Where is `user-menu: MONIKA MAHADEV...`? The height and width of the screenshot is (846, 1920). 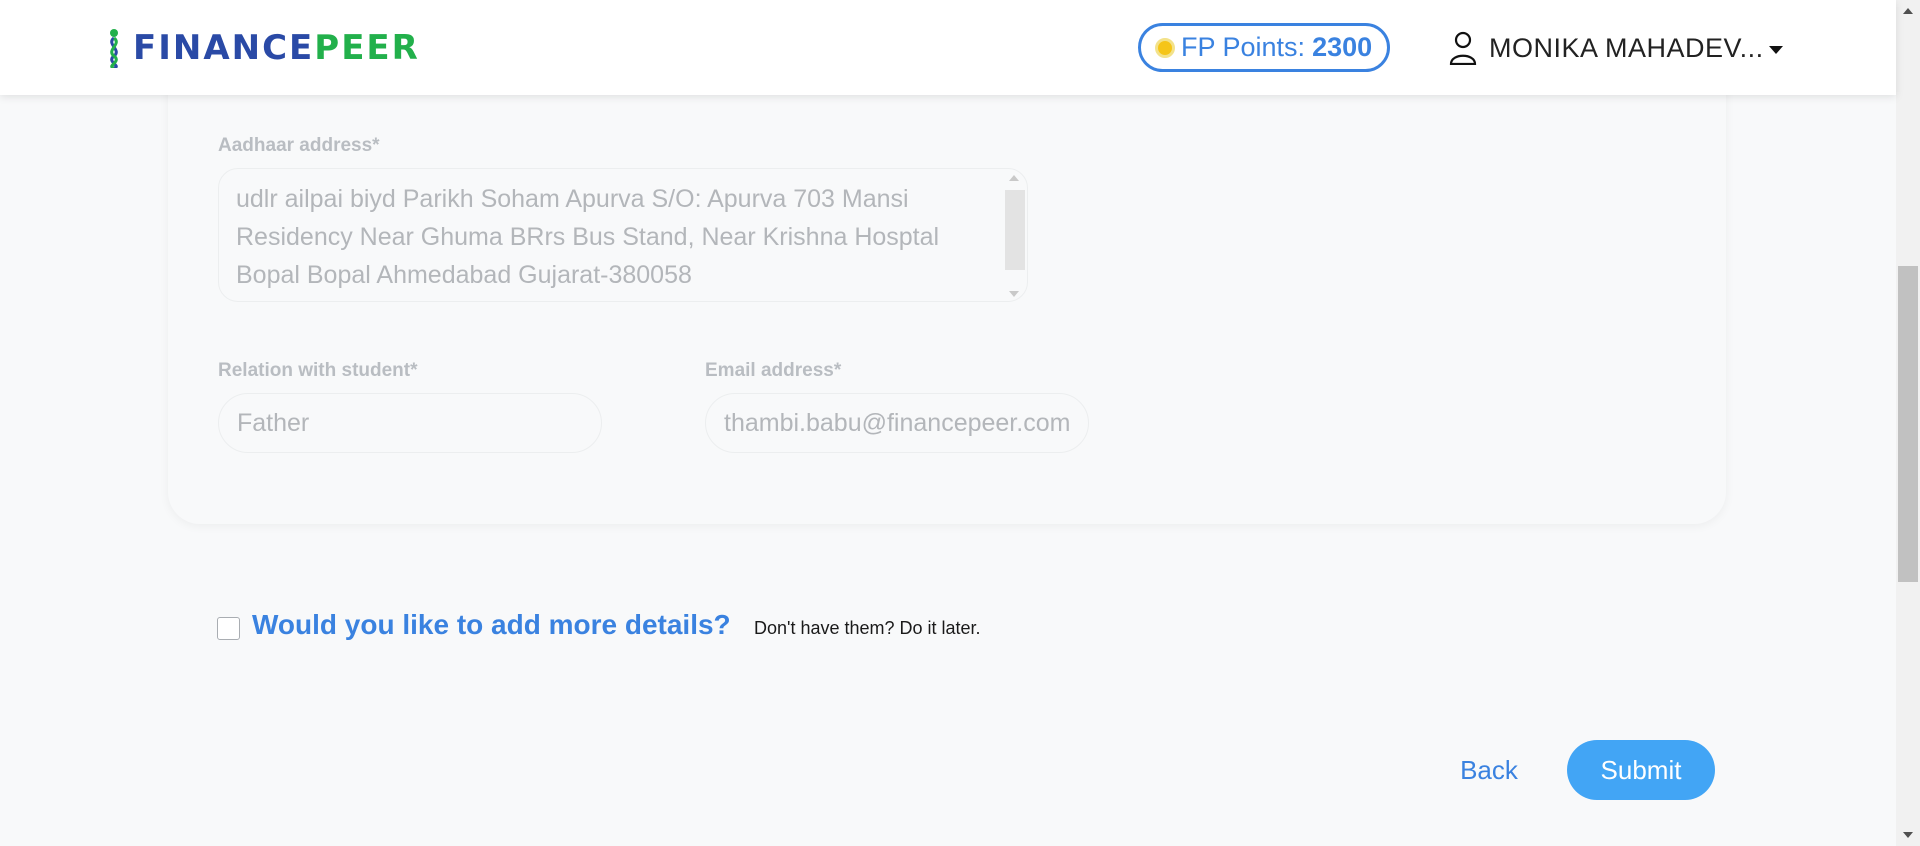 user-menu: MONIKA MAHADEV... is located at coordinates (1616, 48).